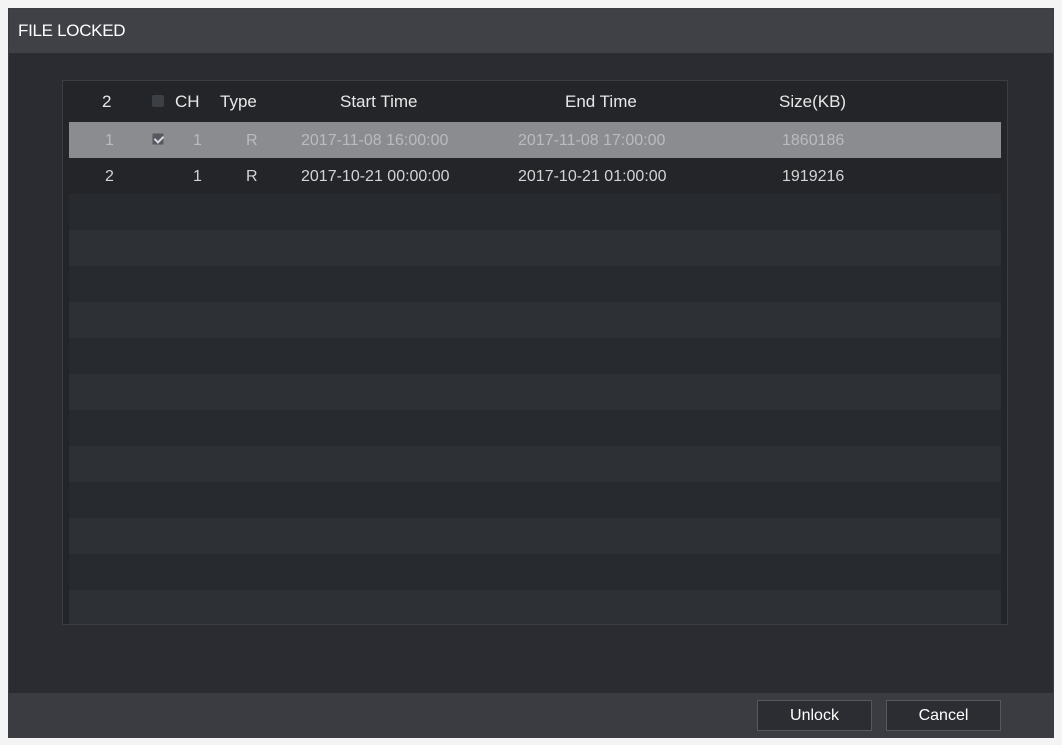  Describe the element at coordinates (531, 31) in the screenshot. I see `dialog-title: FILE LOCKED` at that location.